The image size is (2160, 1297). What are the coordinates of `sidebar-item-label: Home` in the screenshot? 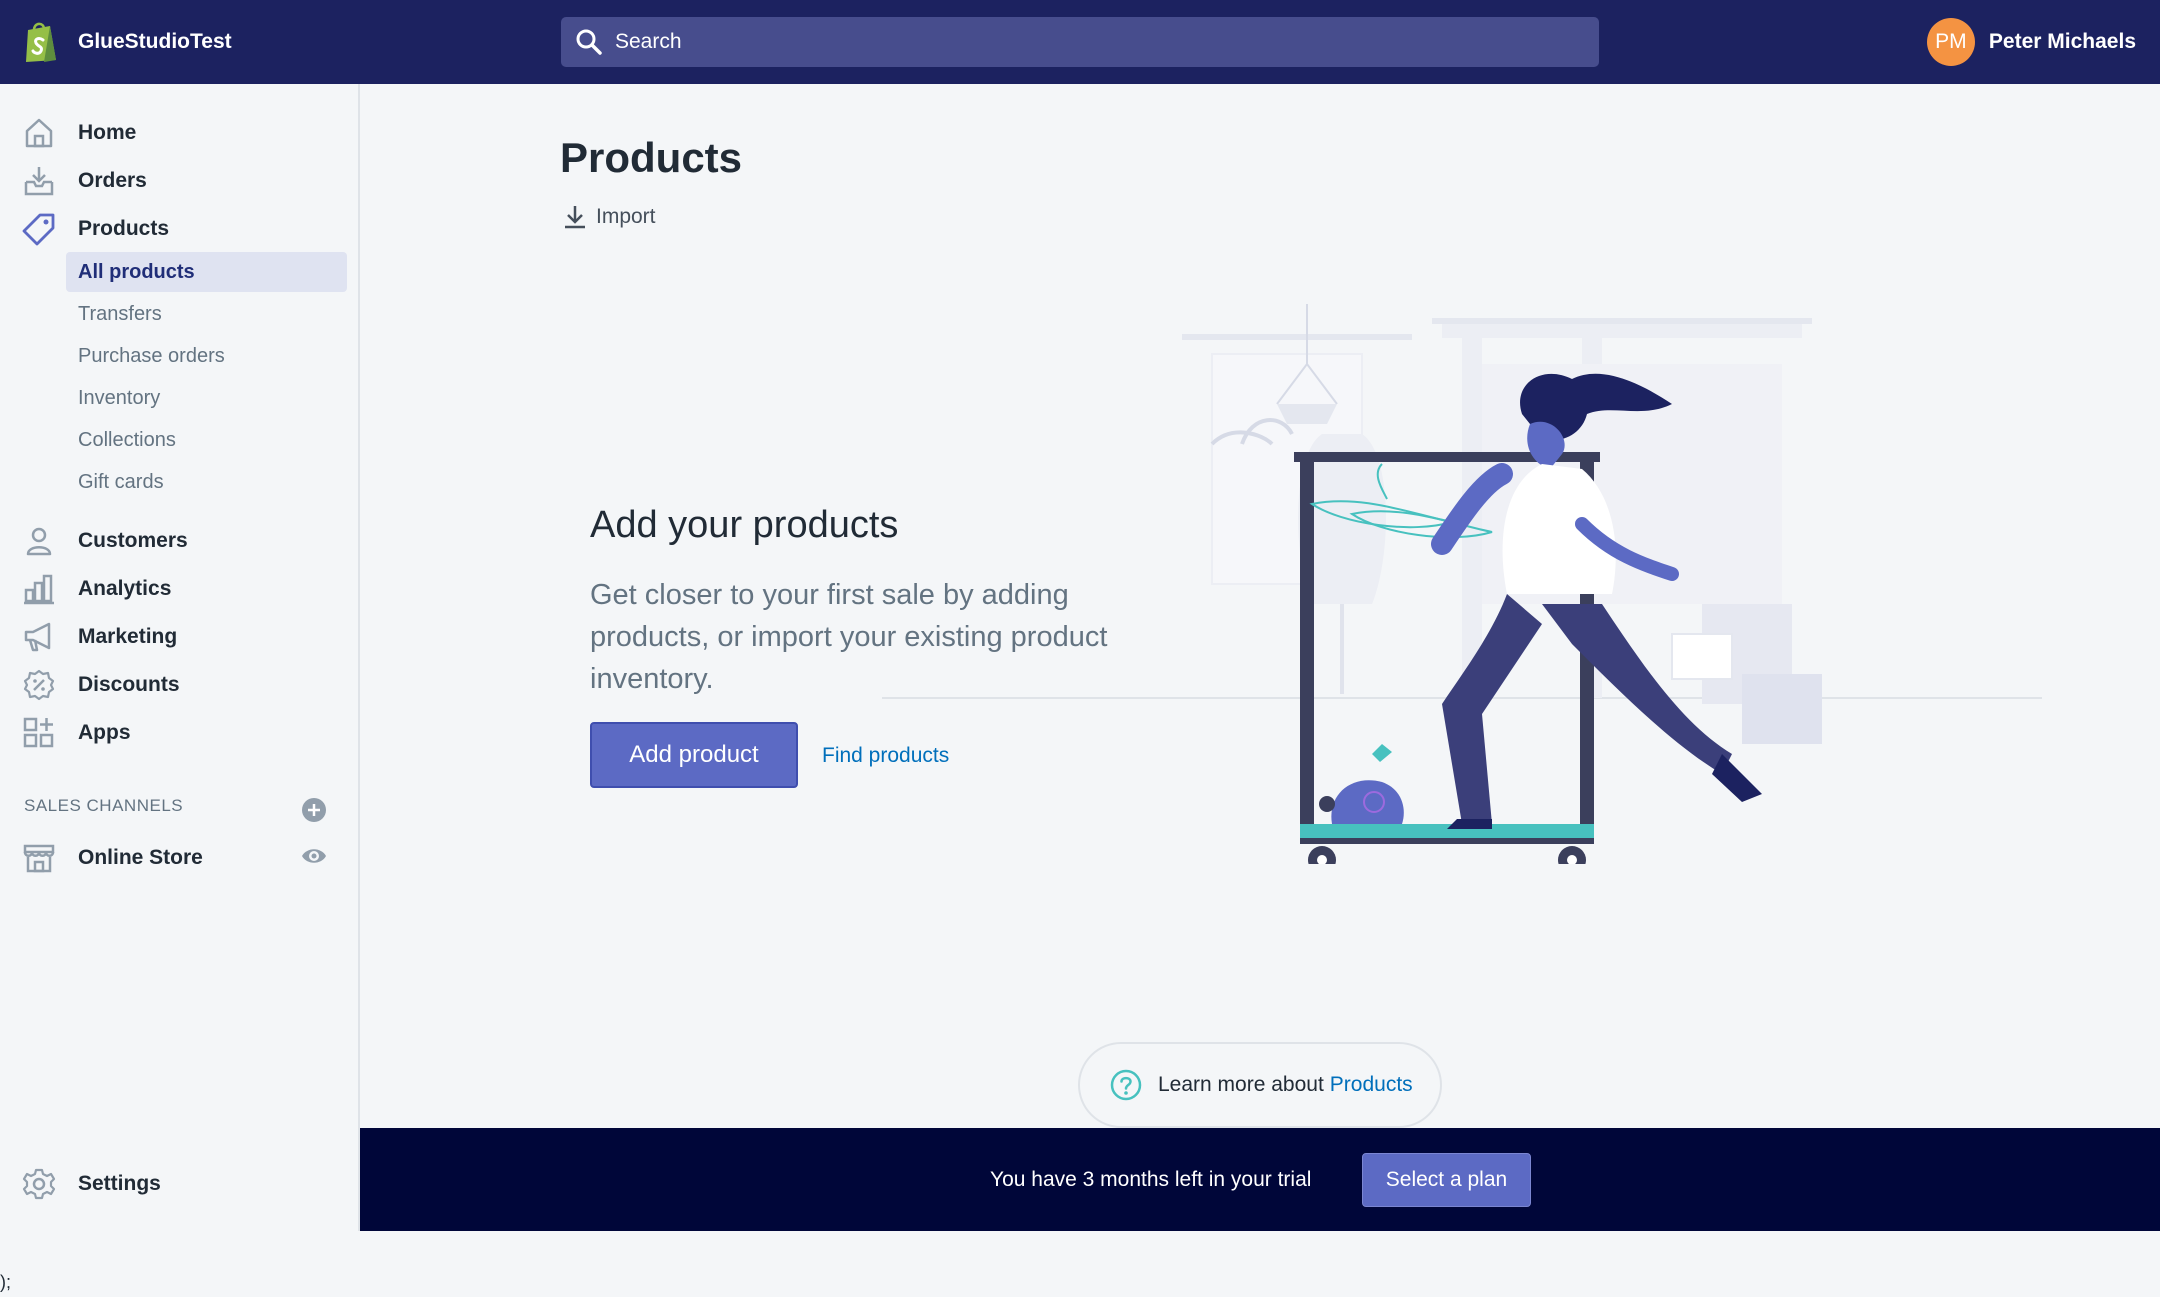 It's located at (107, 132).